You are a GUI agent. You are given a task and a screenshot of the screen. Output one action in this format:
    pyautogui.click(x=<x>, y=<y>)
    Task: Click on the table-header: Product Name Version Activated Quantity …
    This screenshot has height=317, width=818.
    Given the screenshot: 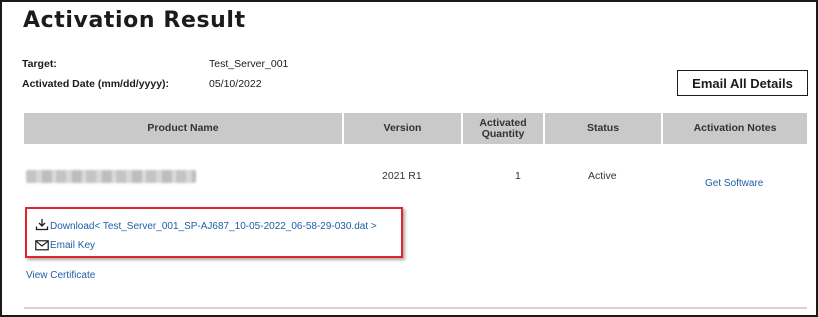 What is the action you would take?
    pyautogui.click(x=415, y=128)
    